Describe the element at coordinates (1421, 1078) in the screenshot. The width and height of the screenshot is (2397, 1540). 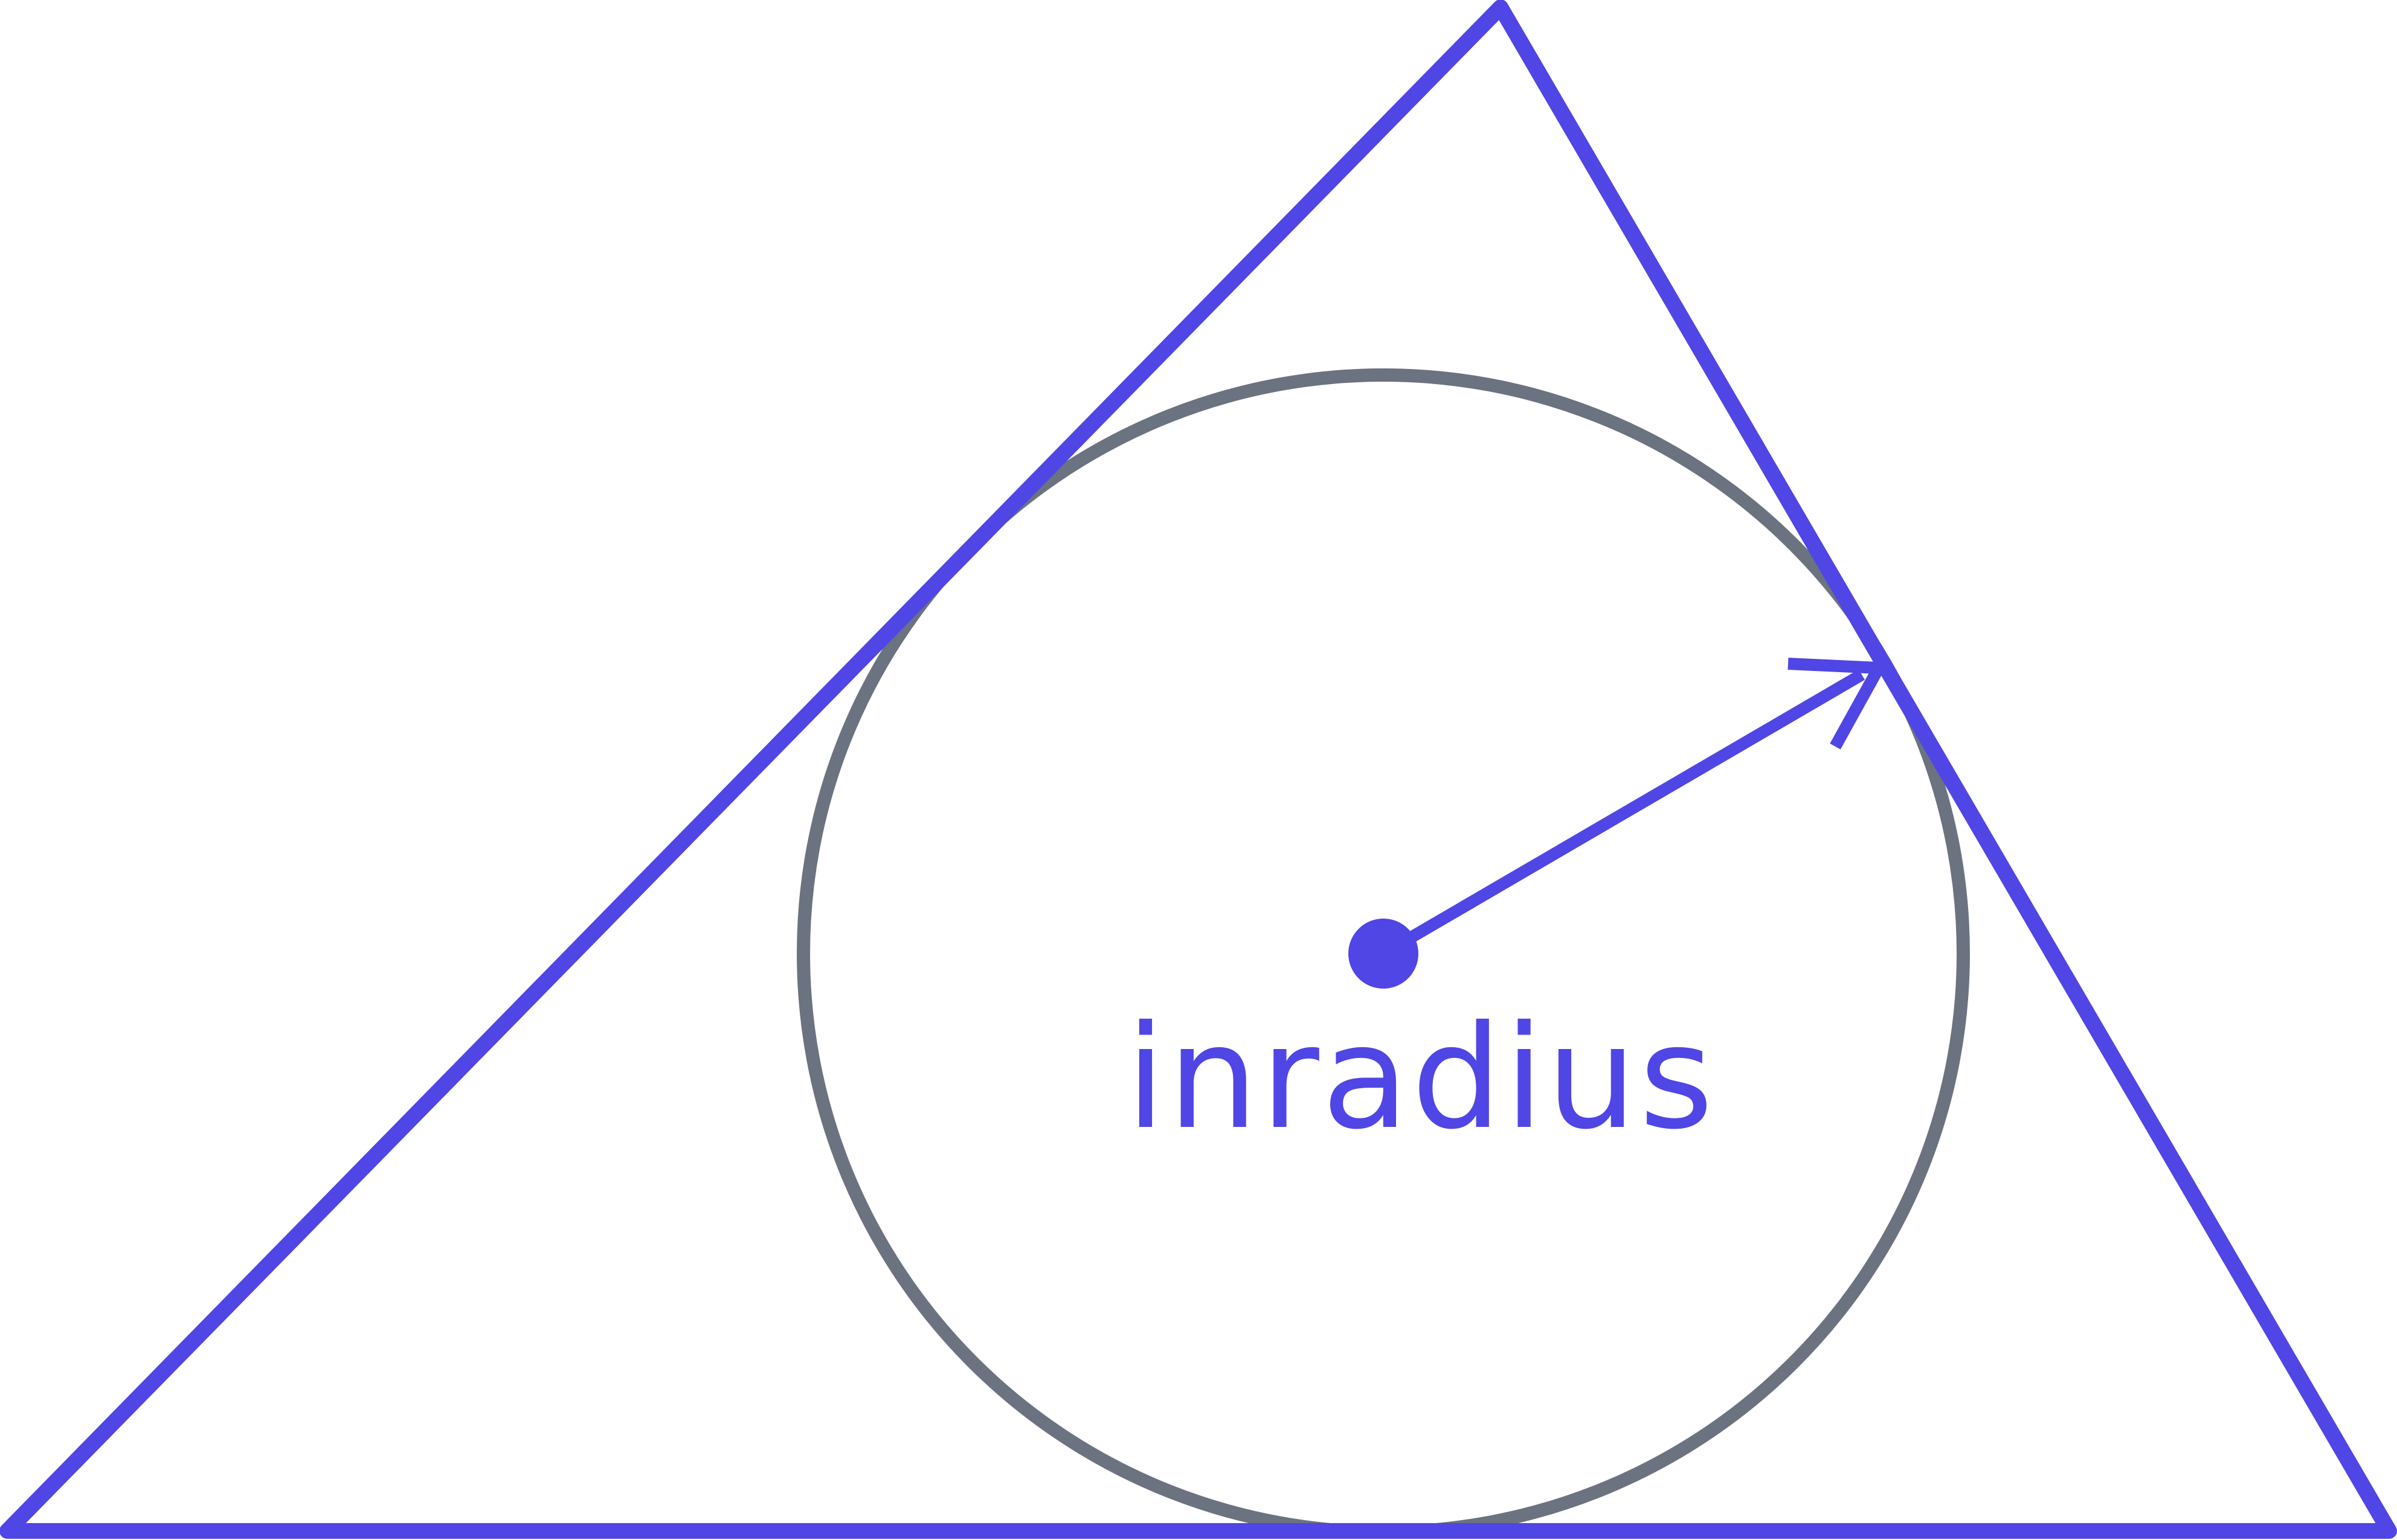
I see `inradius-label: inradius` at that location.